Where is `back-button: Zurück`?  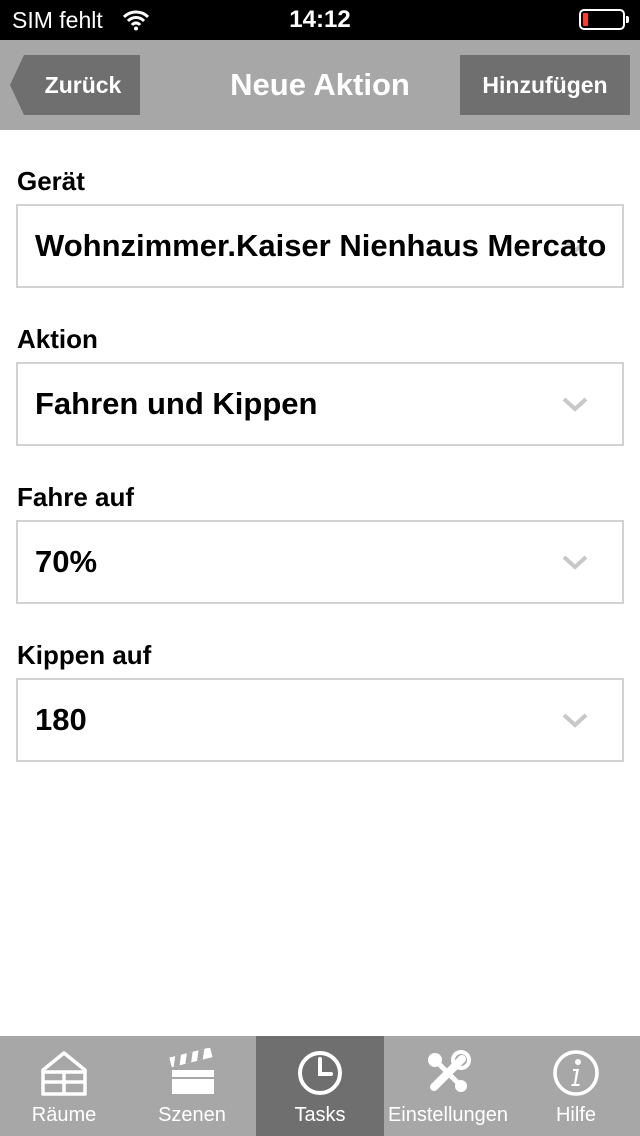 back-button: Zurück is located at coordinates (75, 85).